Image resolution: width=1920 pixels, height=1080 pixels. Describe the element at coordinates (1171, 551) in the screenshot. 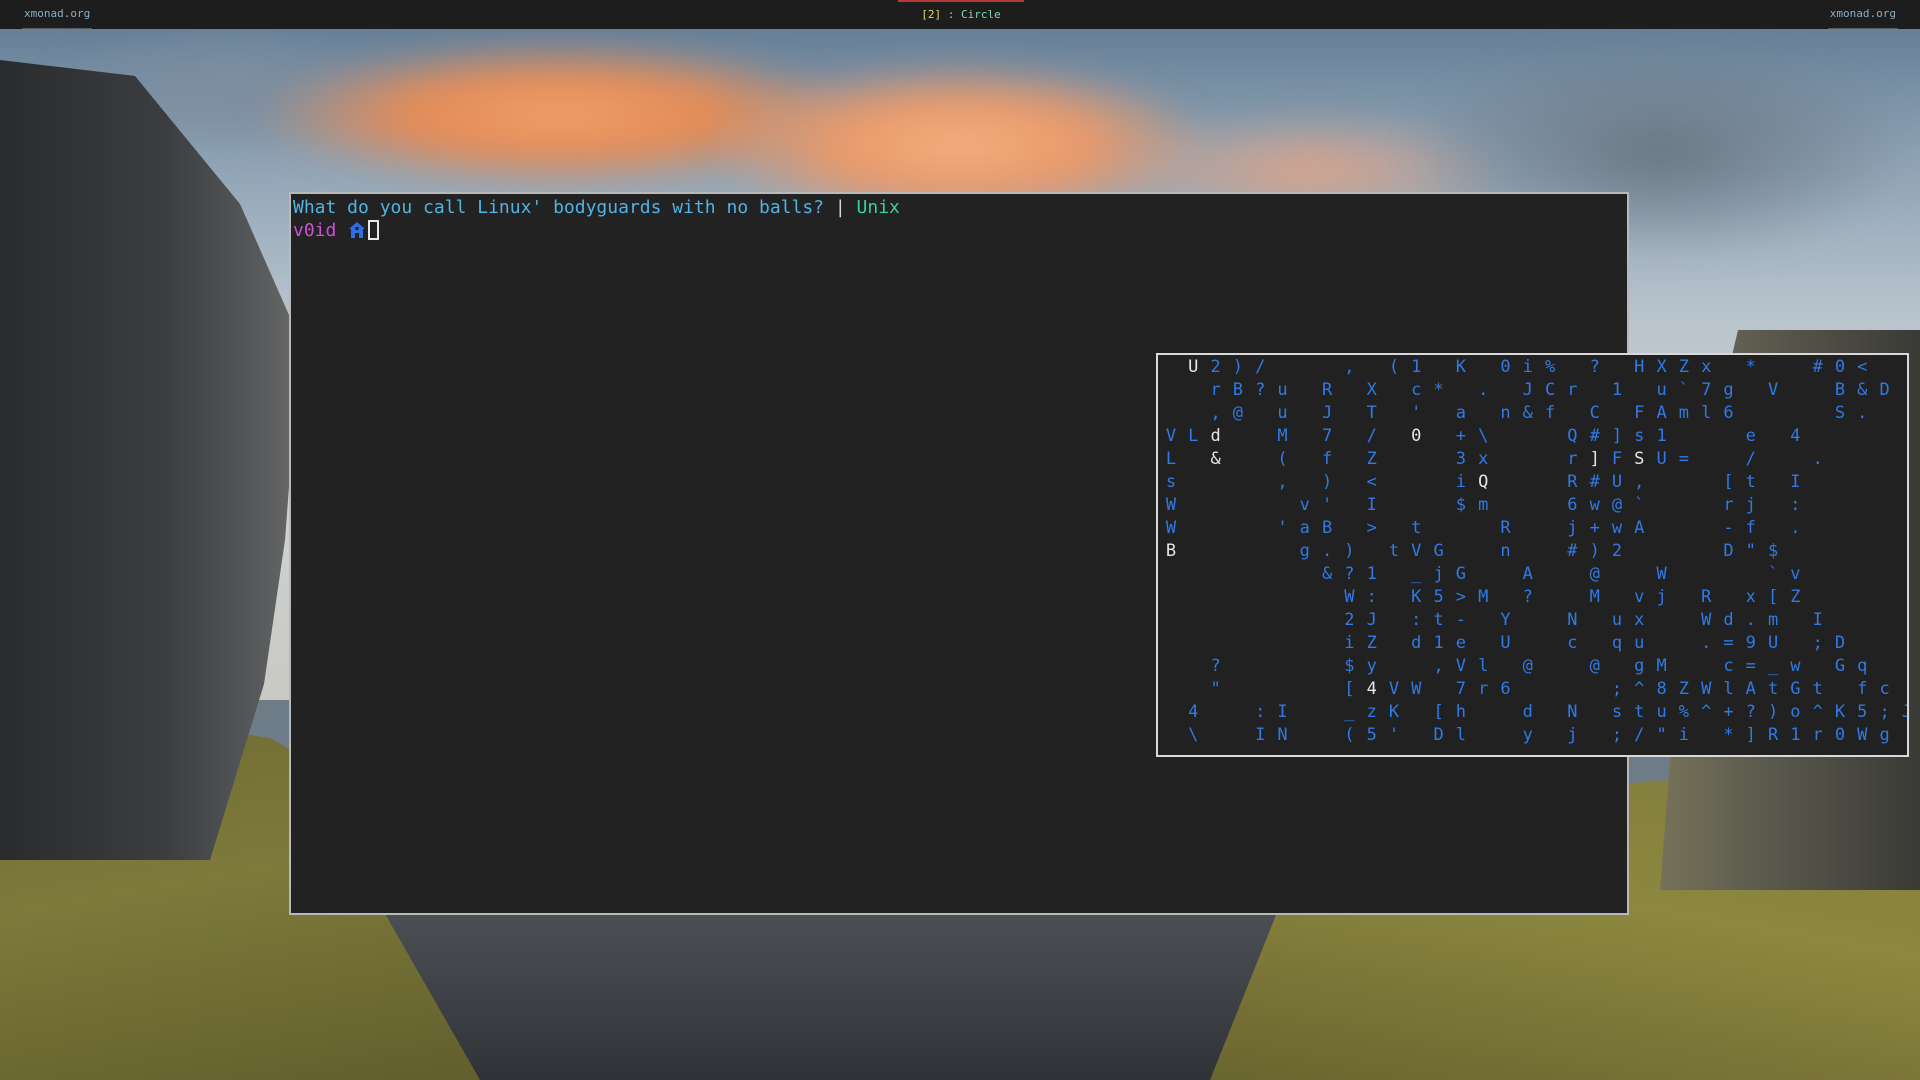

I see `matrix-char: B` at that location.